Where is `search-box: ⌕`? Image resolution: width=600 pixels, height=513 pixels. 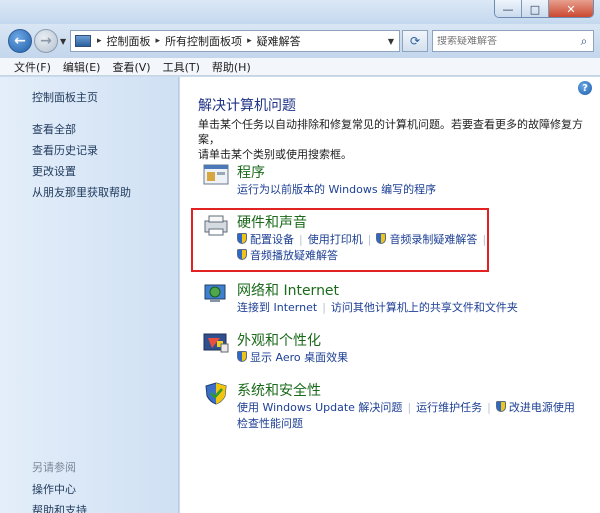
search-box: ⌕ is located at coordinates (513, 41).